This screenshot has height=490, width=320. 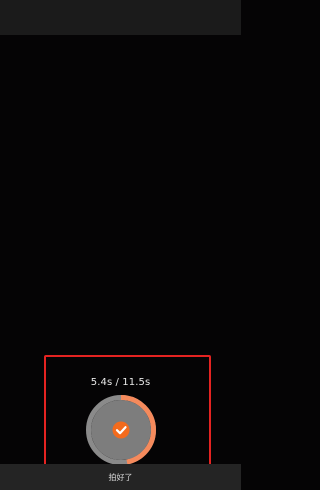 I want to click on top-bar, so click(x=120, y=17).